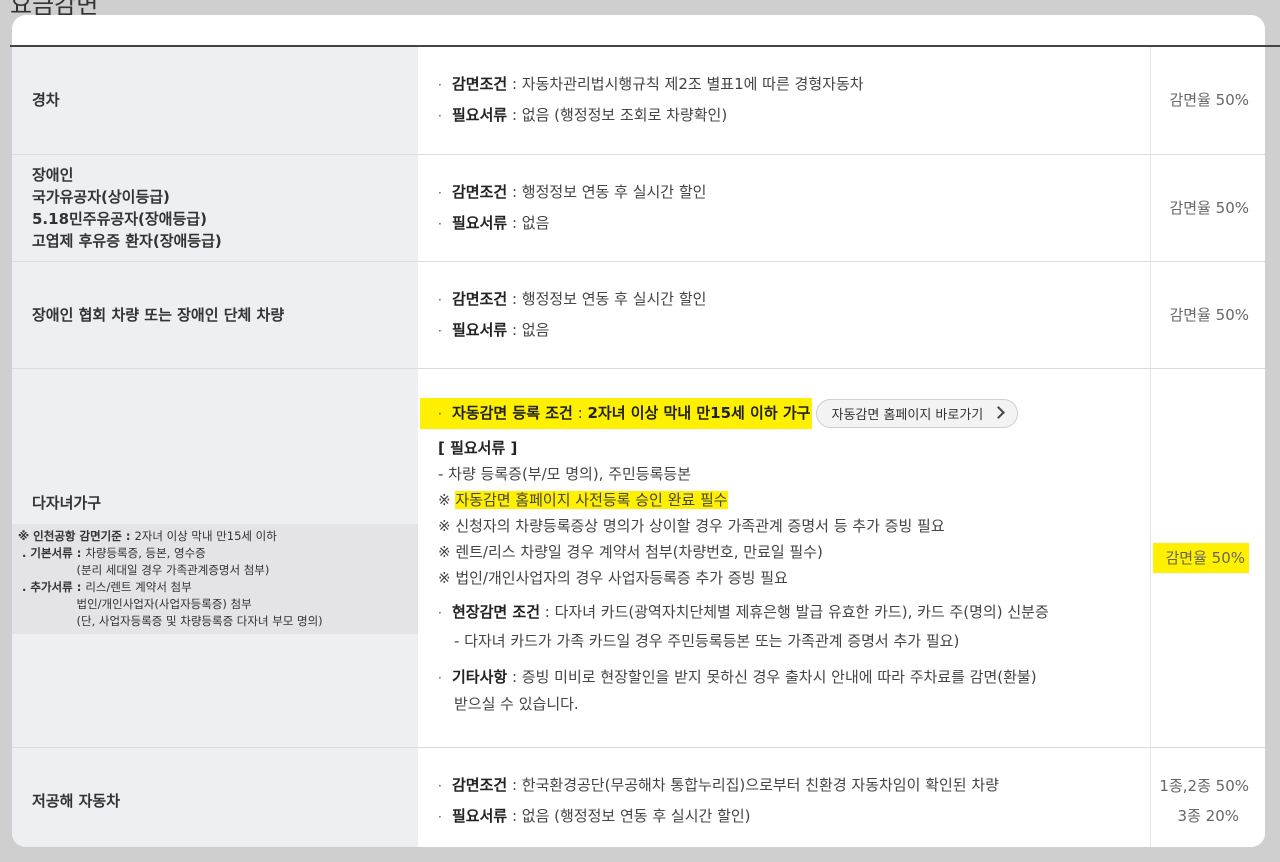 Image resolution: width=1280 pixels, height=862 pixels. I want to click on note-text: 차량등록증, 등본, 영수증, so click(145, 552).